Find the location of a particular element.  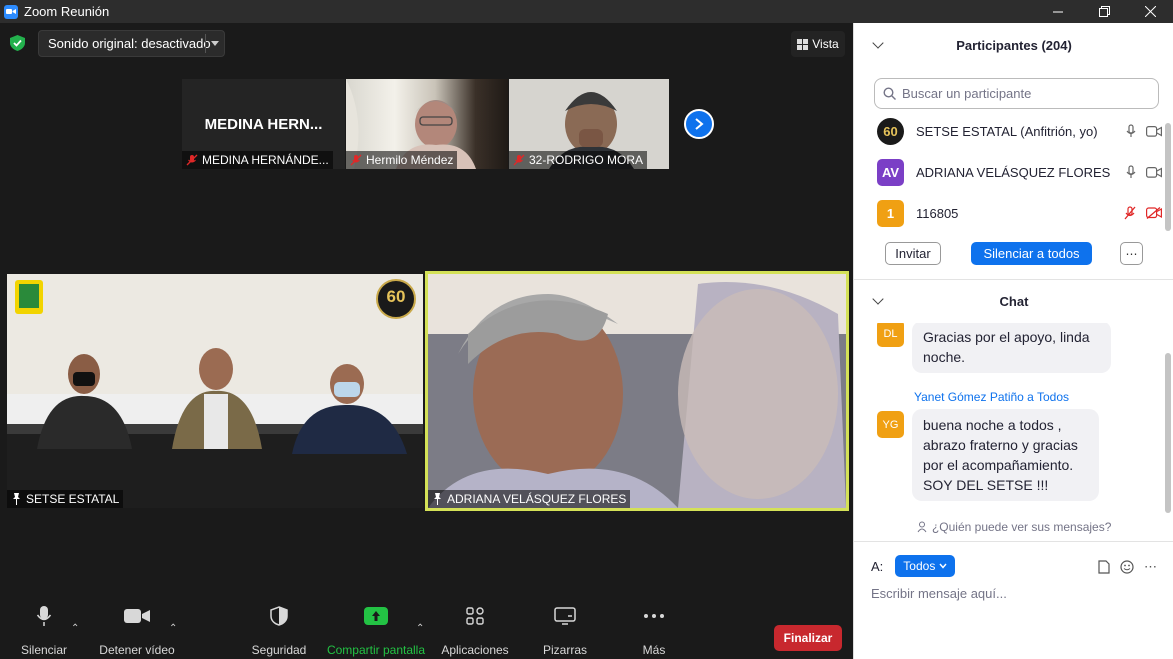

whiteboards-label: Pizarras is located at coordinates (564, 650).